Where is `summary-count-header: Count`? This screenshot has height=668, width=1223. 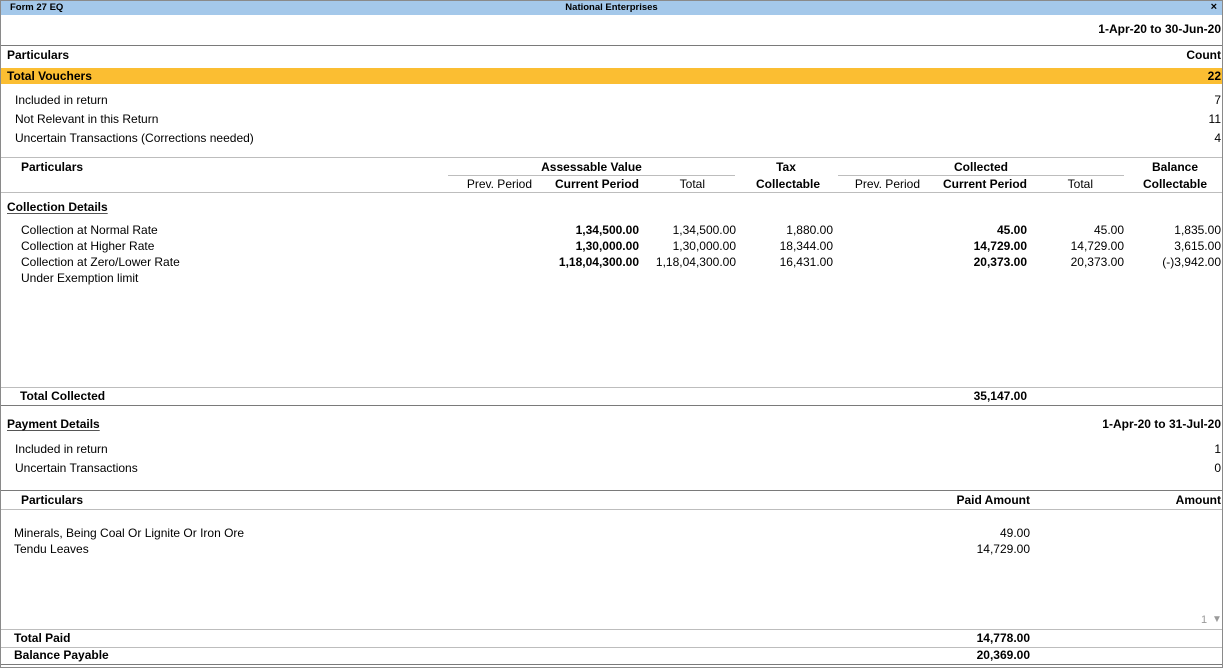 summary-count-header: Count is located at coordinates (1203, 55).